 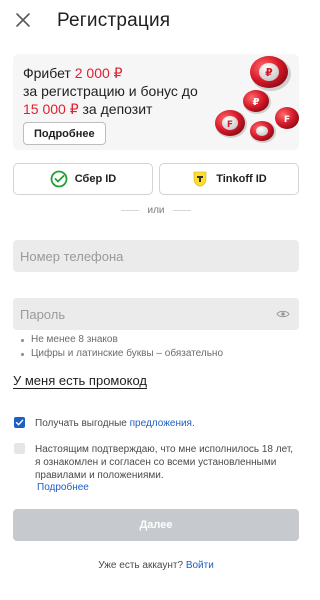 I want to click on coins-illustration: ₽ ₽ F F, so click(x=257, y=99).